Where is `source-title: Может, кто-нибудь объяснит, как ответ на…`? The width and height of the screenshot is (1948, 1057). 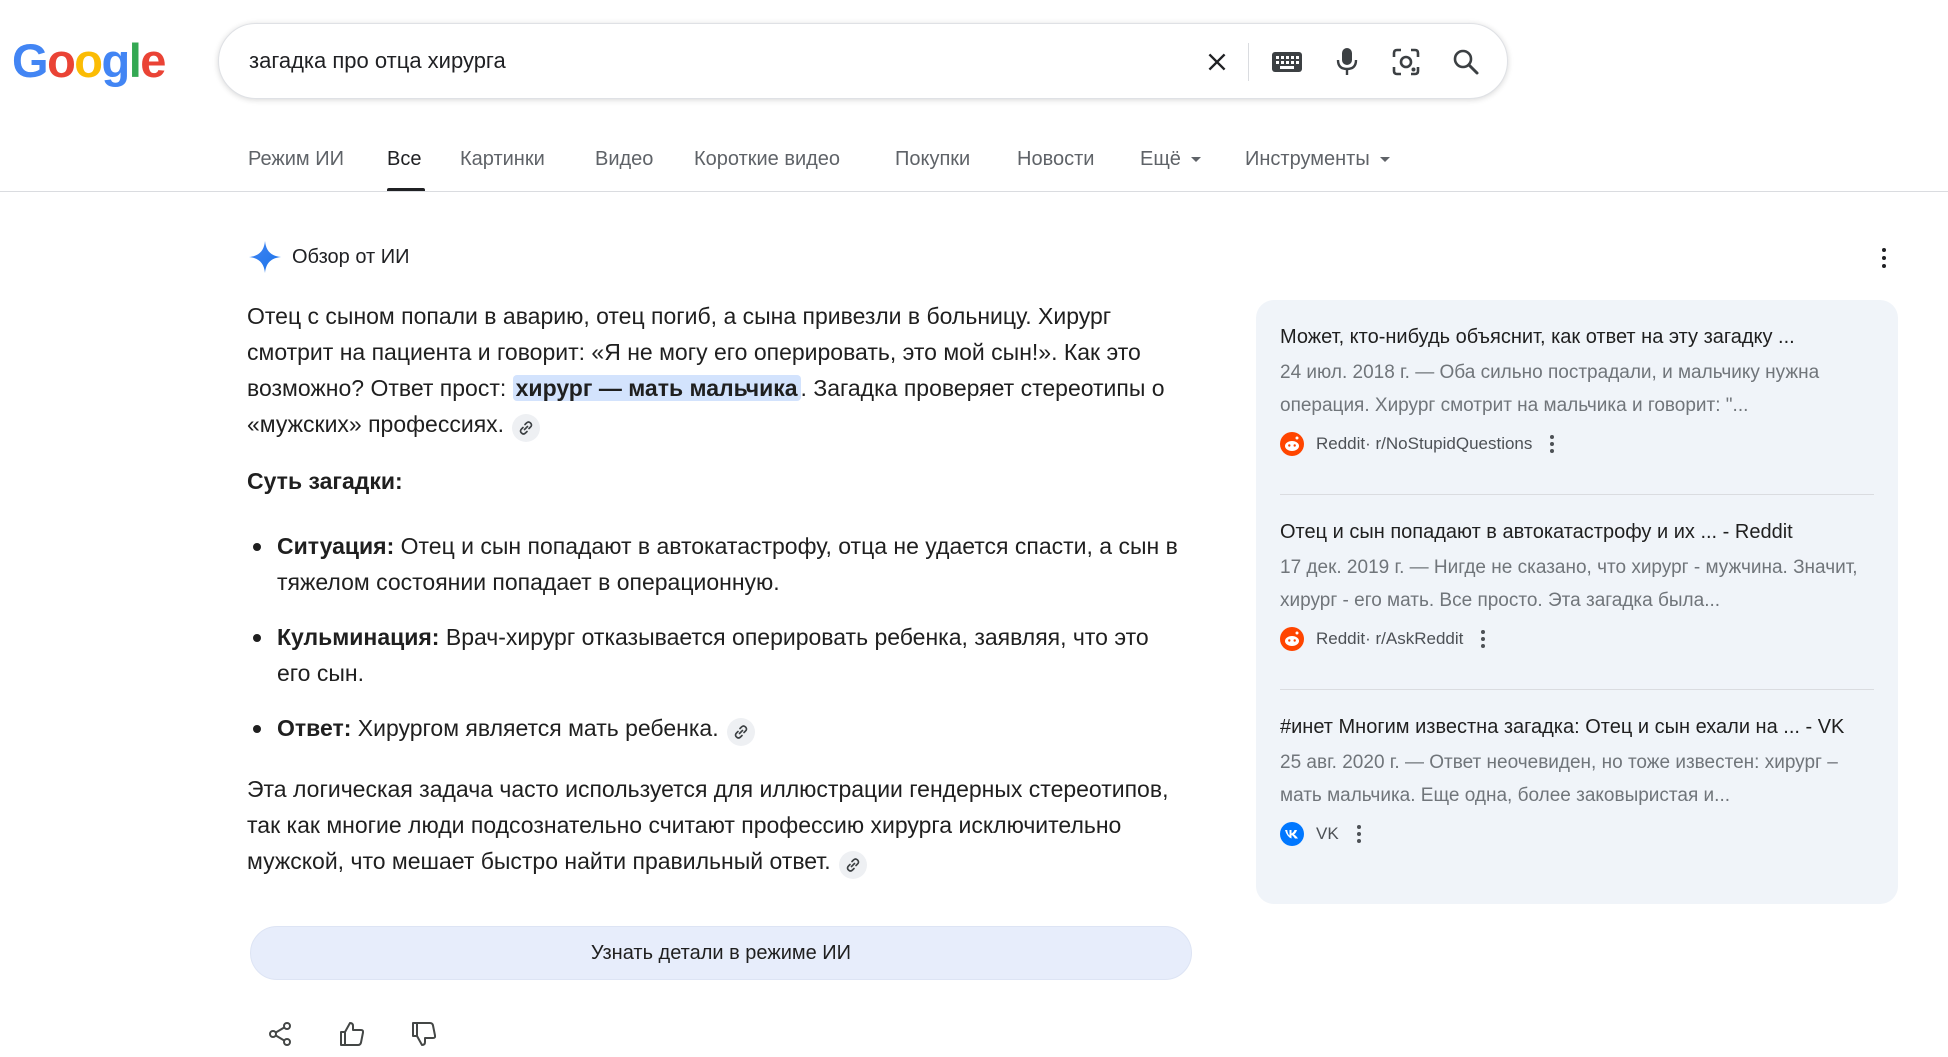
source-title: Может, кто-нибудь объяснит, как ответ на… is located at coordinates (1577, 337).